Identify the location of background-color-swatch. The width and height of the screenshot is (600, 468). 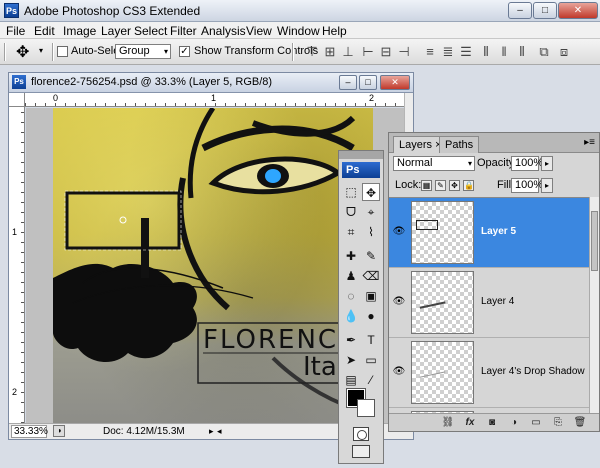
(366, 408).